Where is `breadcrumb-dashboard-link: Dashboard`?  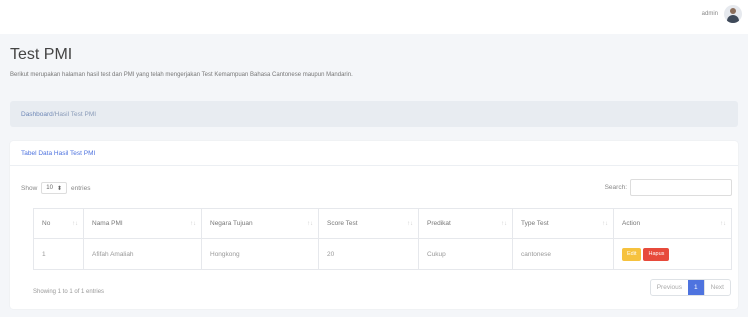 breadcrumb-dashboard-link: Dashboard is located at coordinates (37, 114).